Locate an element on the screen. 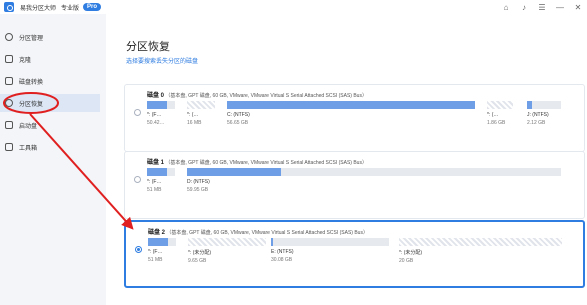 The height and width of the screenshot is (305, 587). page-title: 分区恢复 is located at coordinates (148, 47).